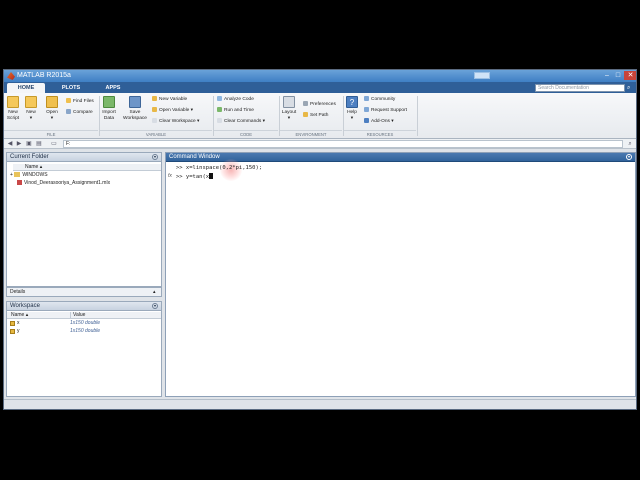 Image resolution: width=640 pixels, height=480 pixels. Describe the element at coordinates (25, 306) in the screenshot. I see `workspace-title-text: Workspace` at that location.